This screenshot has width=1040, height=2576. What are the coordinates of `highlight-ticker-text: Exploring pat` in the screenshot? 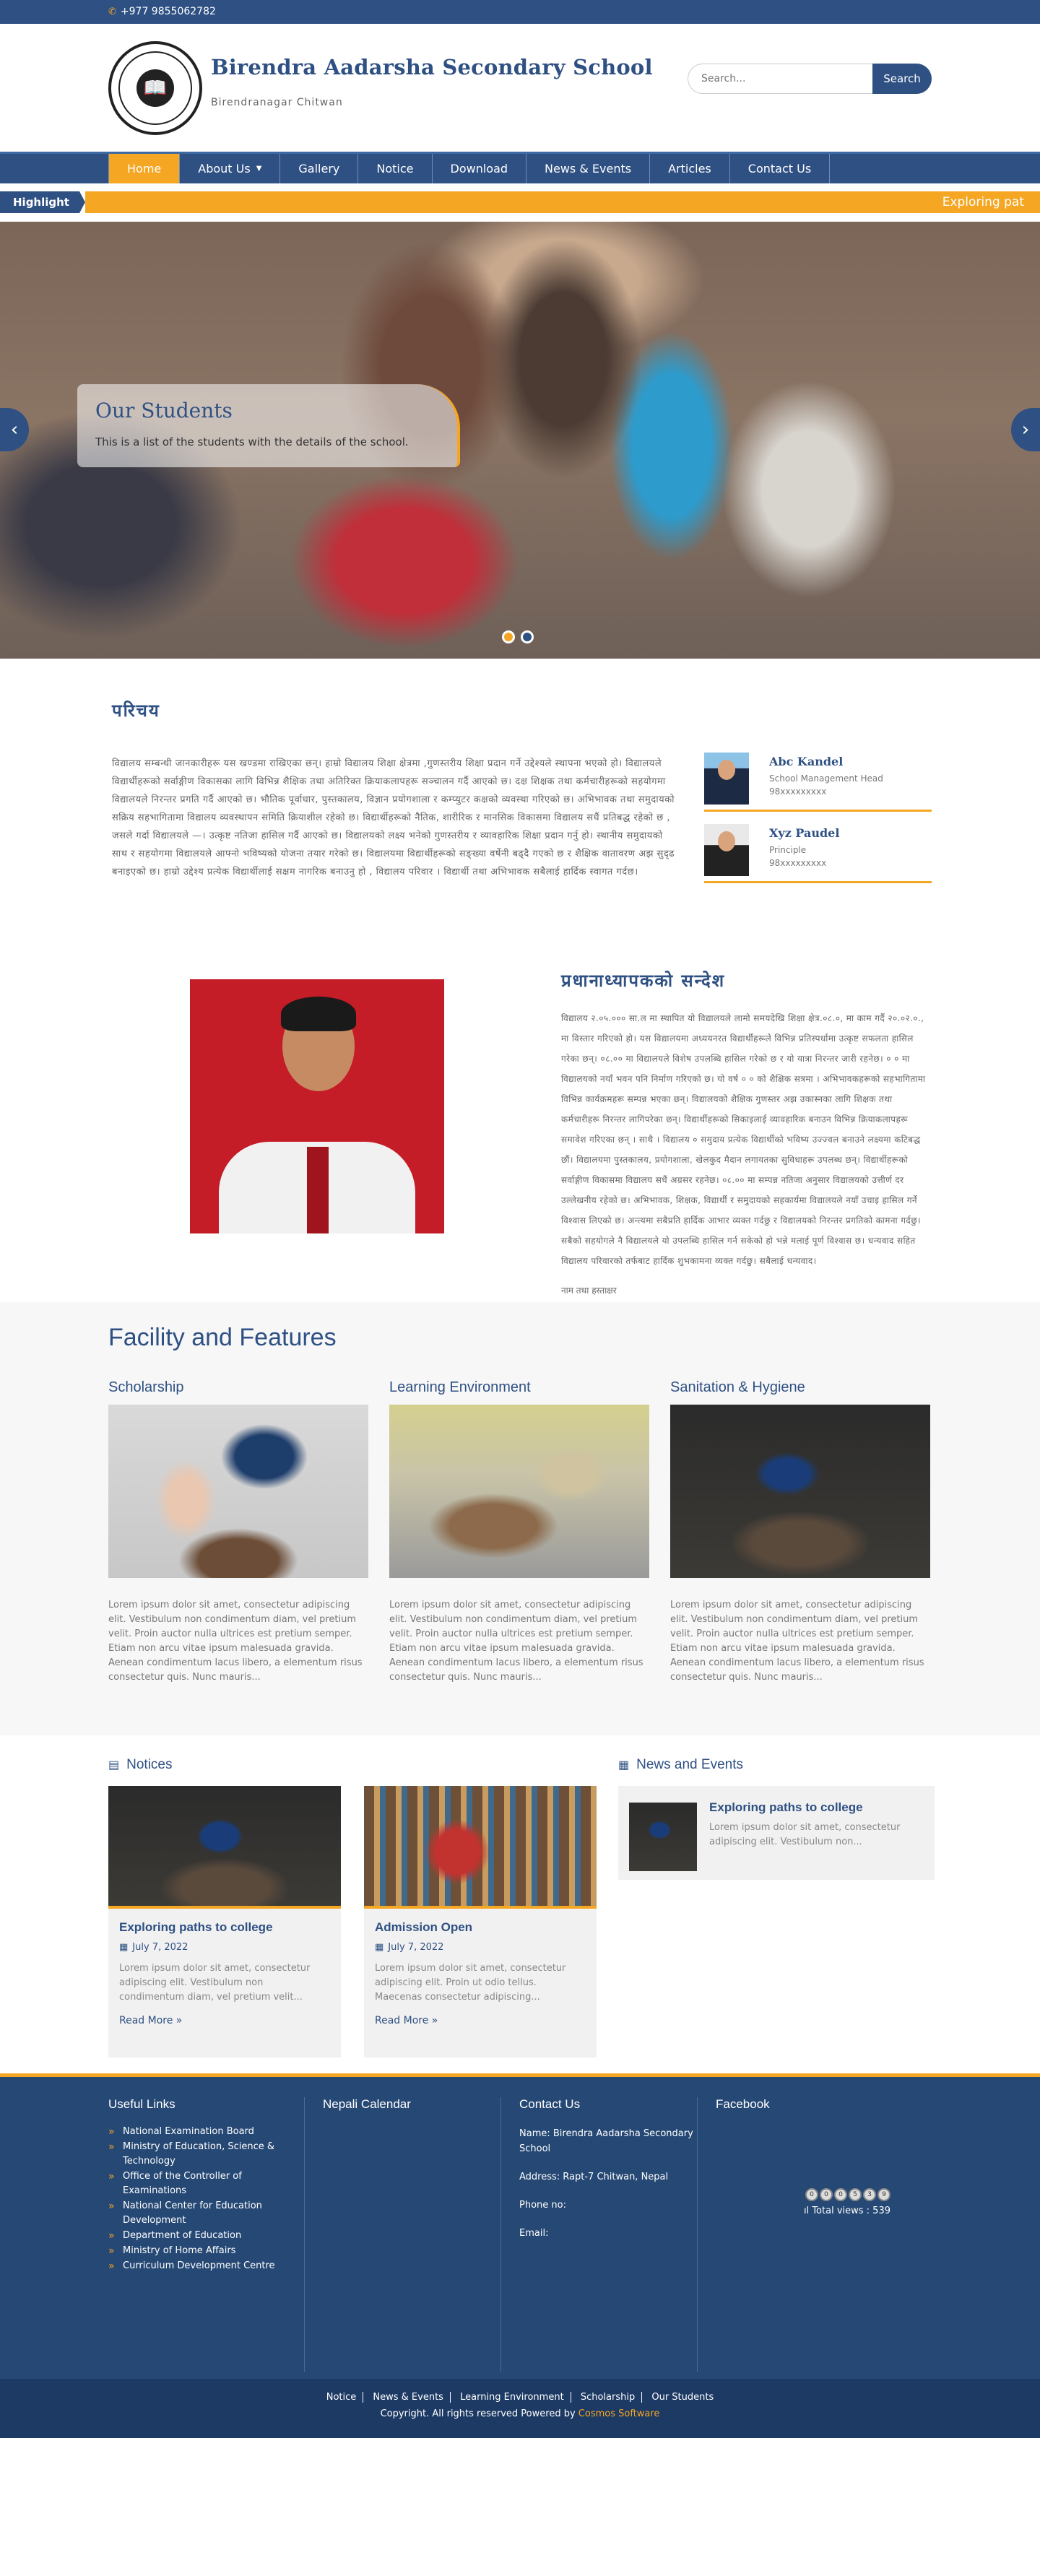 It's located at (983, 202).